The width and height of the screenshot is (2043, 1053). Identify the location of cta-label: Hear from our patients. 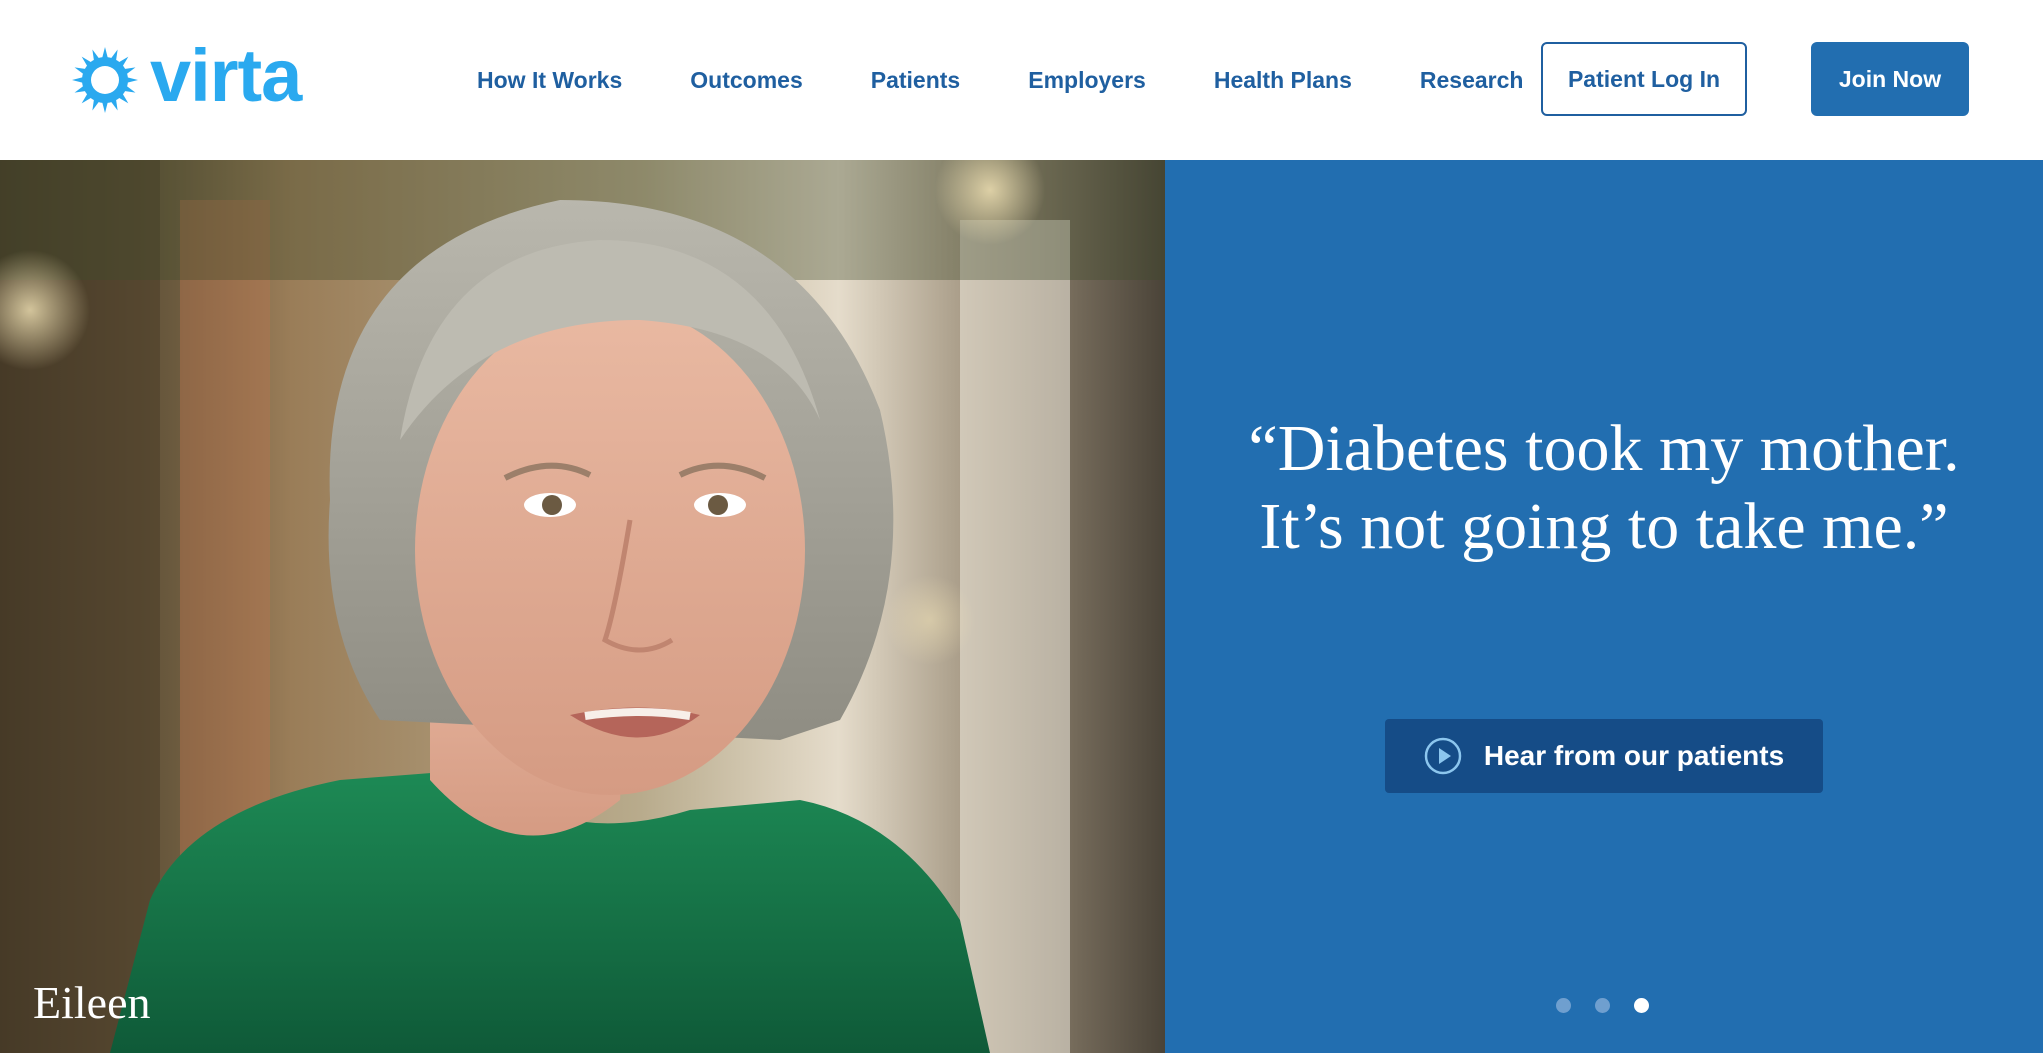
(1634, 755).